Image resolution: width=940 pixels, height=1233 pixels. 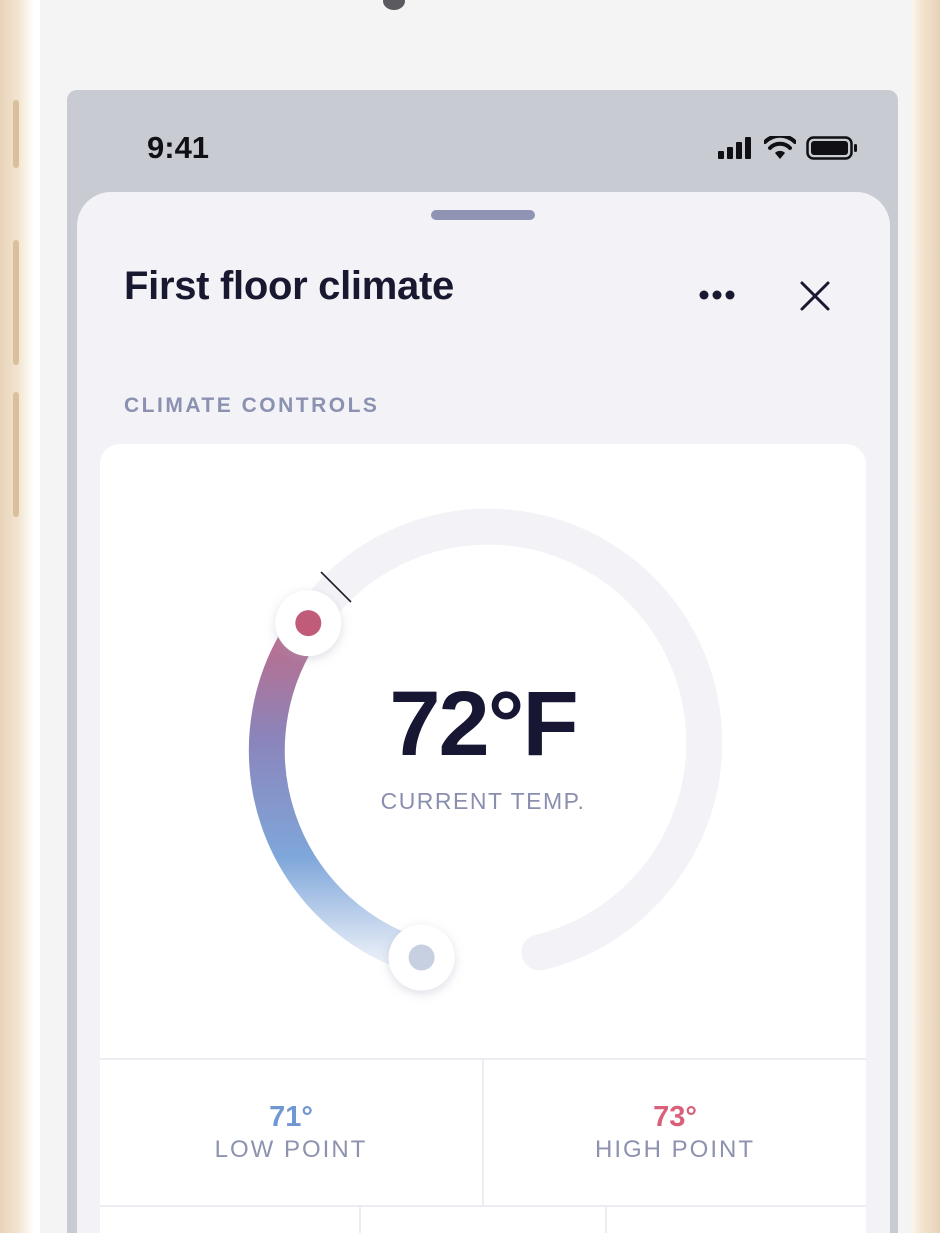 What do you see at coordinates (483, 801) in the screenshot?
I see `current-temp-label: CURRENT TEMP.` at bounding box center [483, 801].